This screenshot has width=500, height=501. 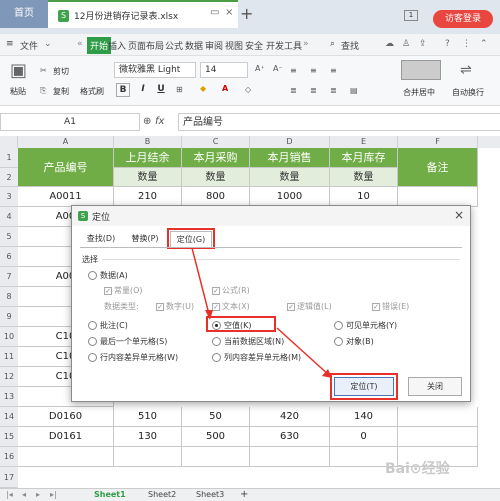 What do you see at coordinates (148, 197) in the screenshot?
I see `table-cell: 210` at bounding box center [148, 197].